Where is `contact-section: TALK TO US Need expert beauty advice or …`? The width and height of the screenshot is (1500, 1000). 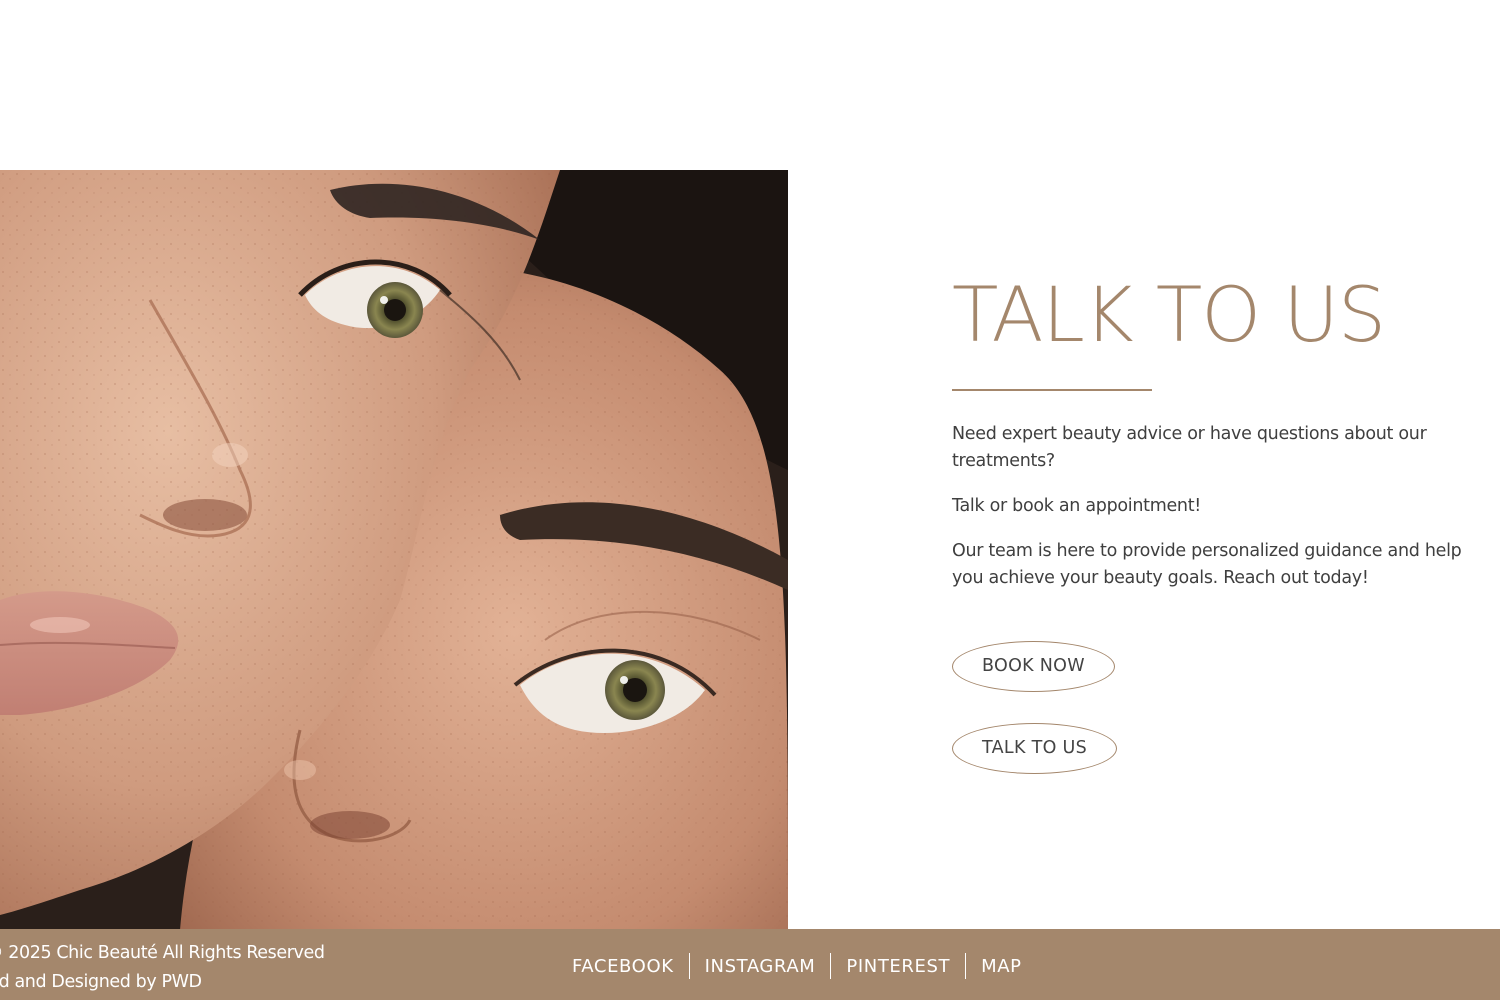 contact-section: TALK TO US Need expert beauty advice or … is located at coordinates (1212, 431).